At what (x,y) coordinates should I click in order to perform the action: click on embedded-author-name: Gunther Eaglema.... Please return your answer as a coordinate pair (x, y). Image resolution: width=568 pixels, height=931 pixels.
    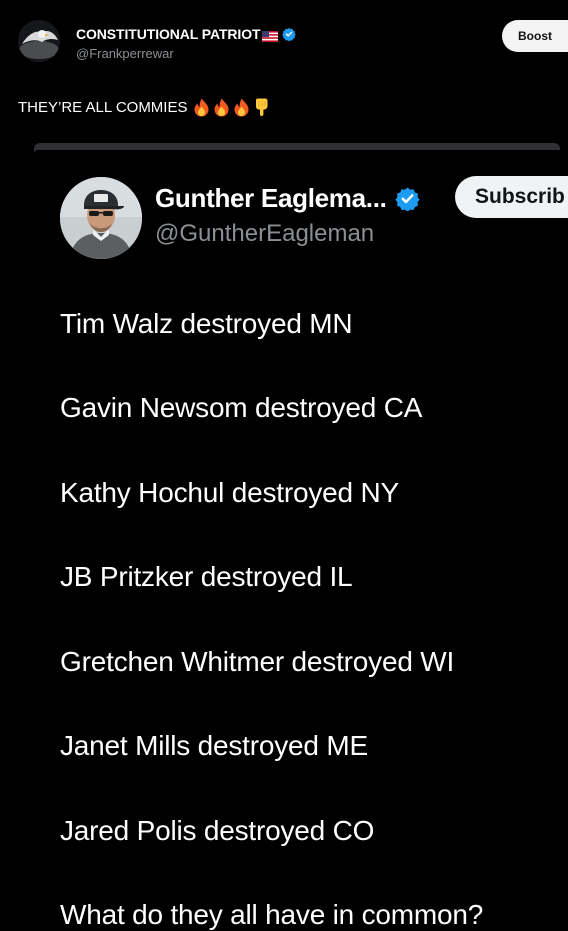
    Looking at the image, I should click on (271, 198).